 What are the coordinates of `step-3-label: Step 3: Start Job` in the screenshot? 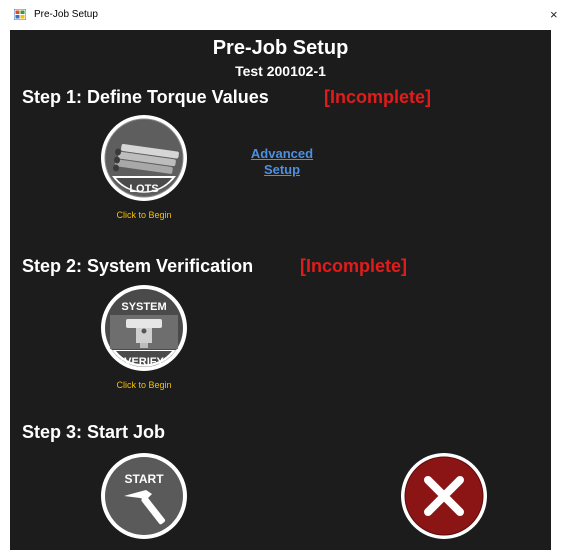 It's located at (94, 432).